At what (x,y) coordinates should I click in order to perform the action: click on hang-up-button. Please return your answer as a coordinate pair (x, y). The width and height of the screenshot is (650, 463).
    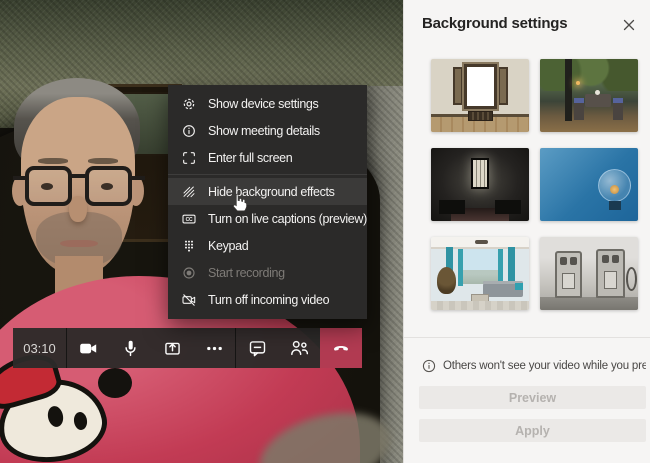
    Looking at the image, I should click on (341, 348).